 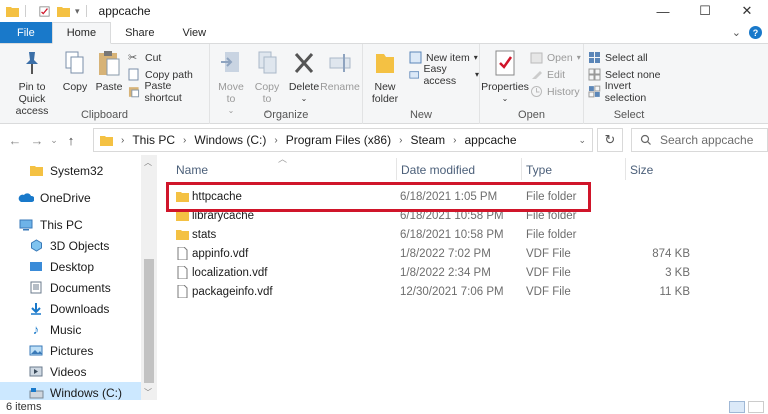 I want to click on cut-button: ✂ Cut, so click(x=144, y=57).